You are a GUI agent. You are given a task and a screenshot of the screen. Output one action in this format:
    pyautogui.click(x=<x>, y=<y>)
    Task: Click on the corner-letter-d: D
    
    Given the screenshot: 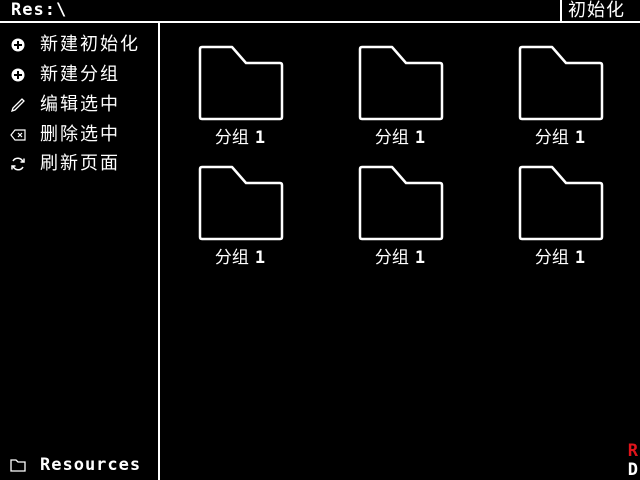 What is the action you would take?
    pyautogui.click(x=632, y=470)
    